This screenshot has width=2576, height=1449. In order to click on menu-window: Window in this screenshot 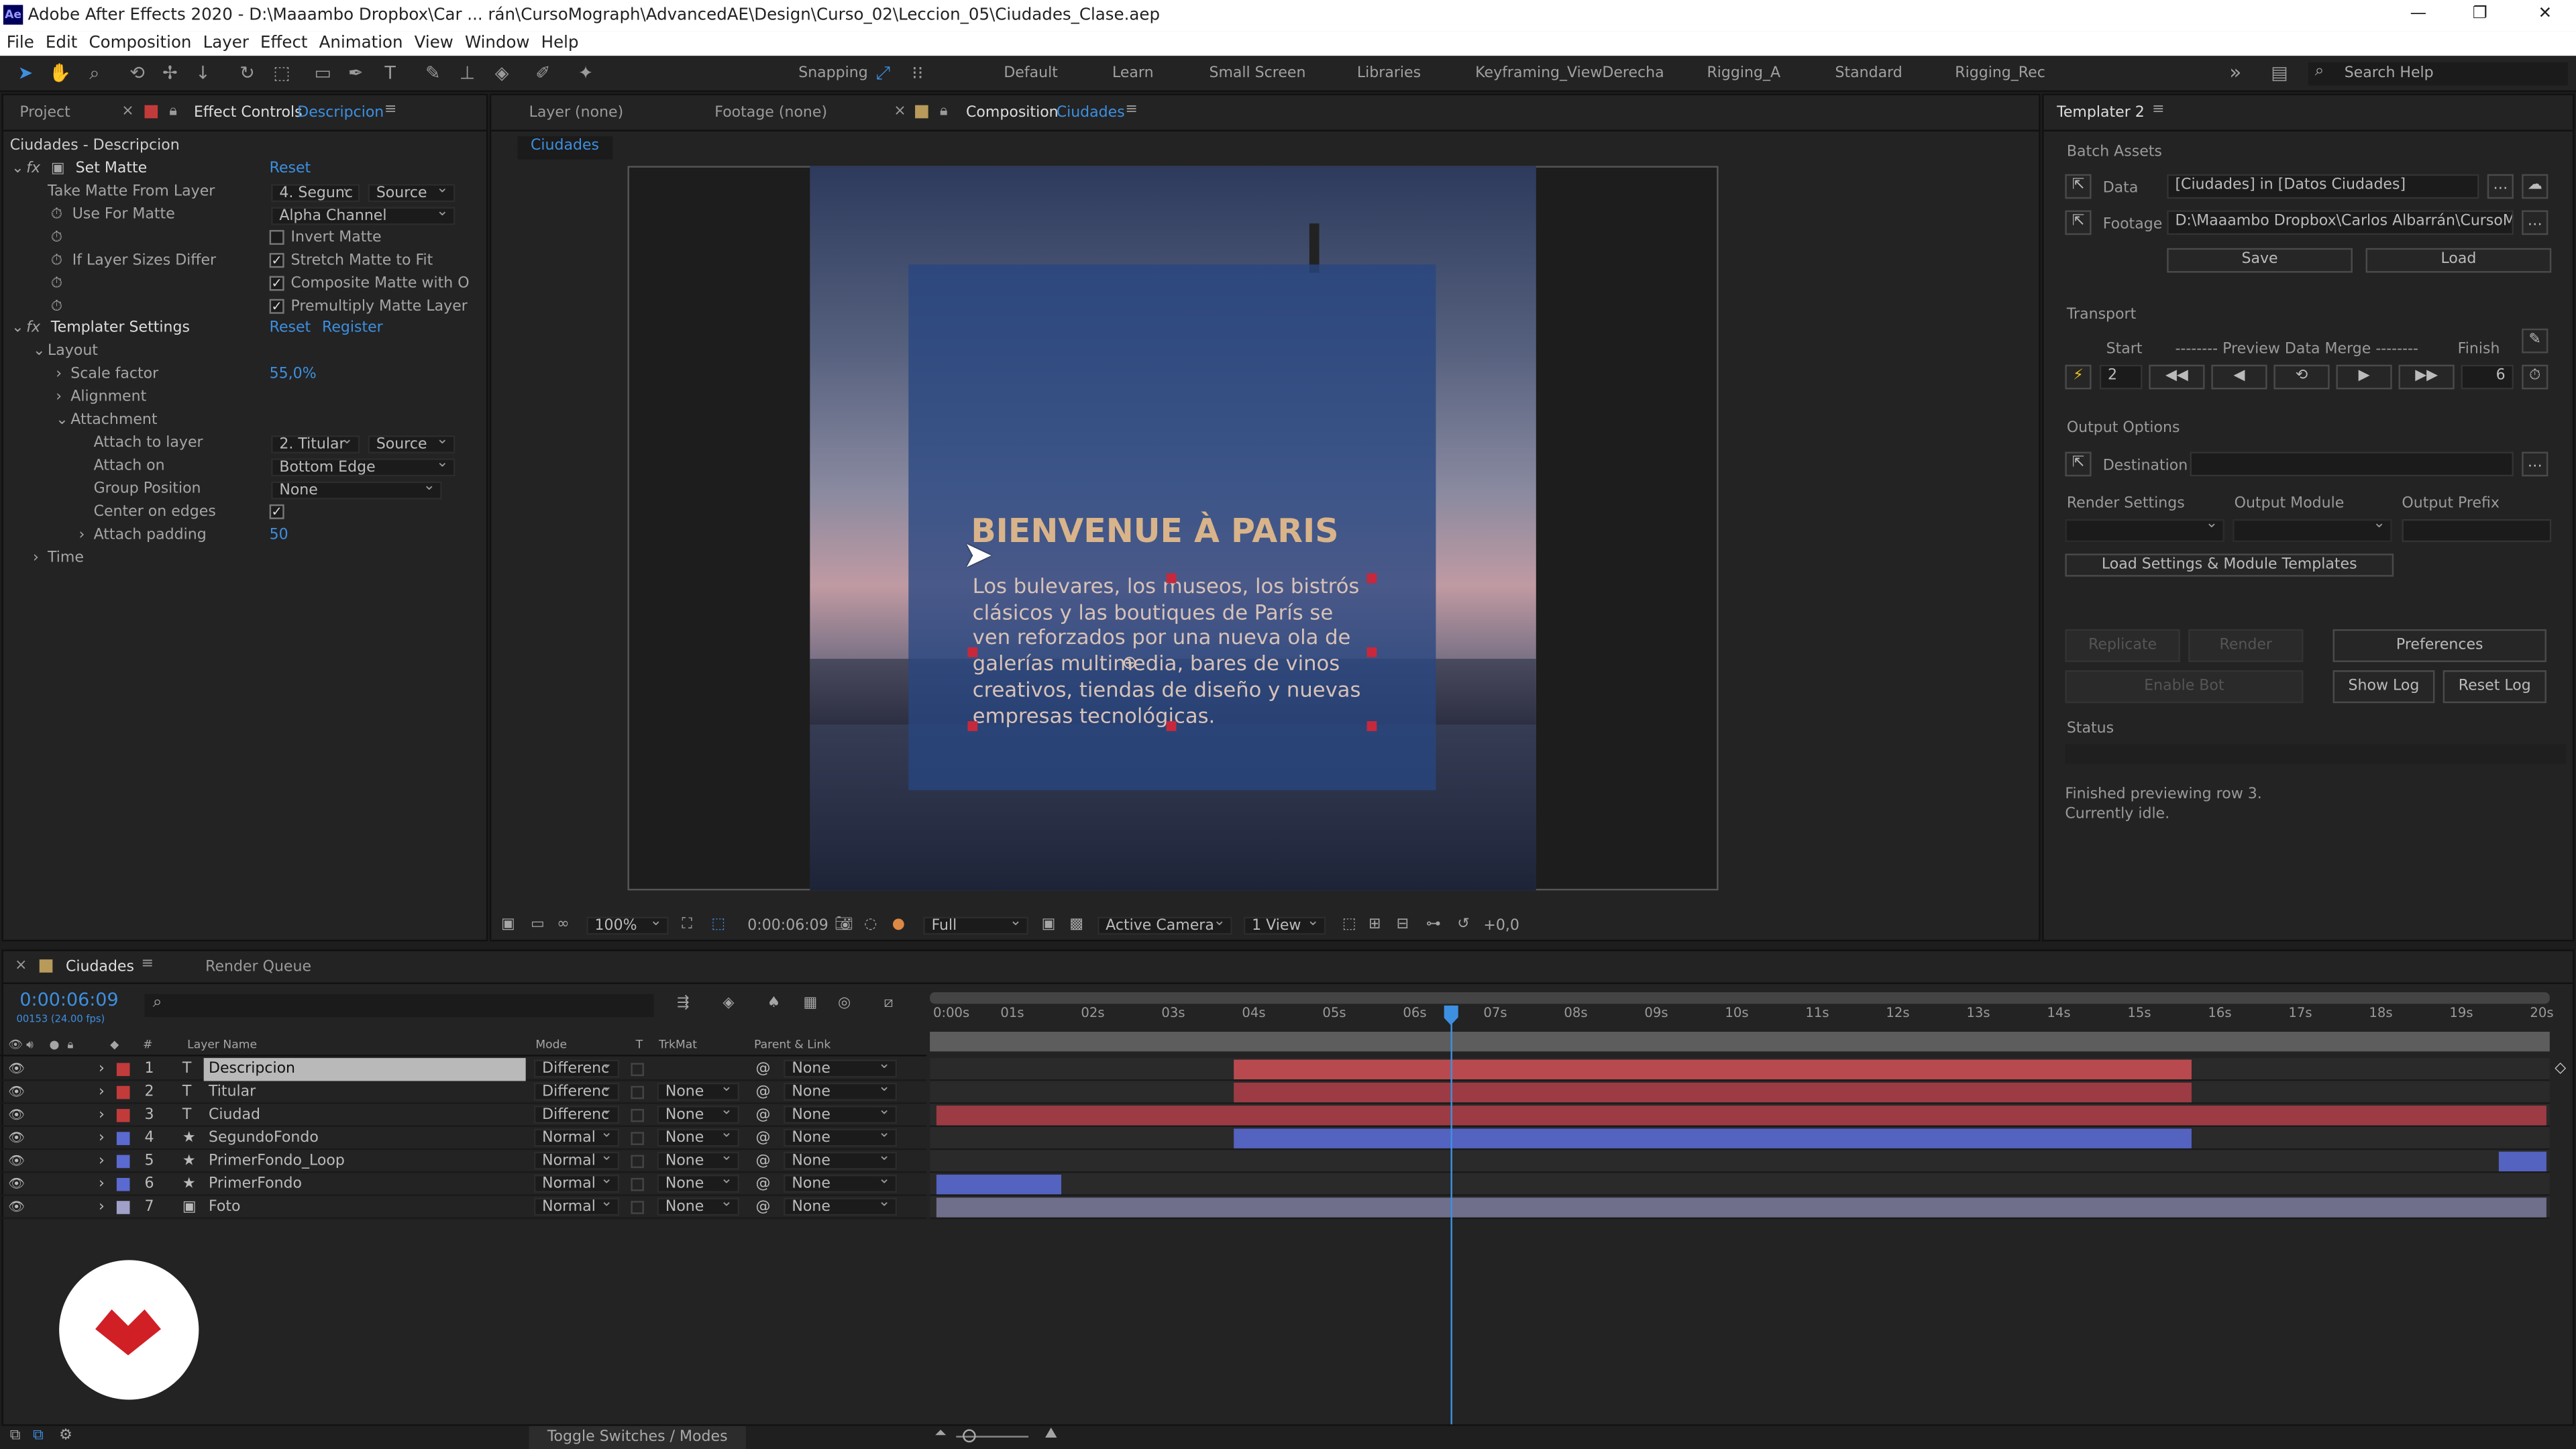, I will do `click(497, 43)`.